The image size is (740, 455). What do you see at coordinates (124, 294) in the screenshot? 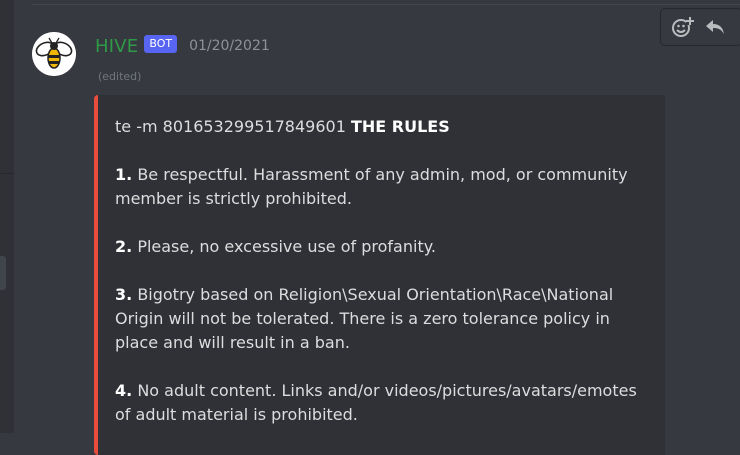
I see `rule-number: 3.` at bounding box center [124, 294].